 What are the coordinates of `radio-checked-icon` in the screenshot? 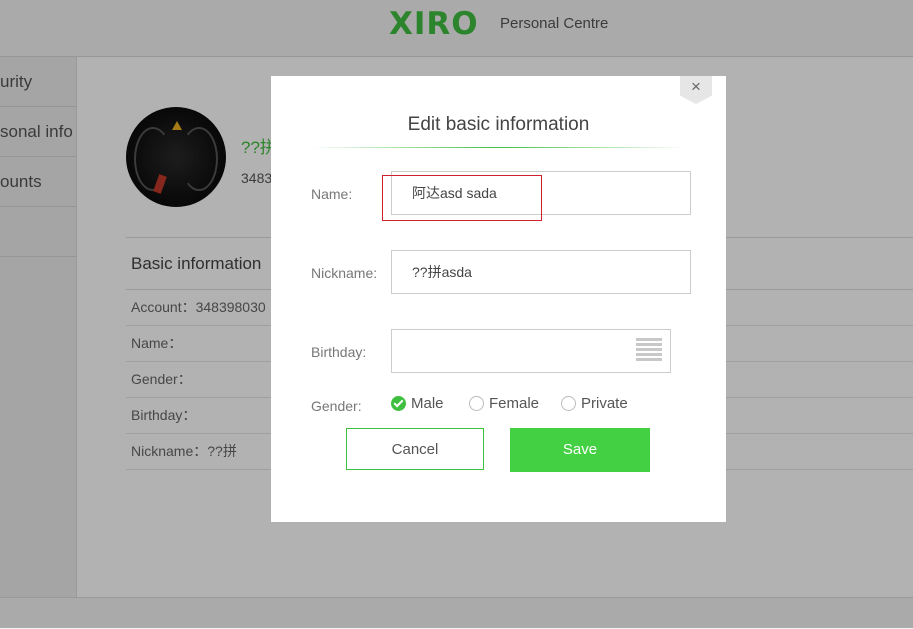 It's located at (398, 403).